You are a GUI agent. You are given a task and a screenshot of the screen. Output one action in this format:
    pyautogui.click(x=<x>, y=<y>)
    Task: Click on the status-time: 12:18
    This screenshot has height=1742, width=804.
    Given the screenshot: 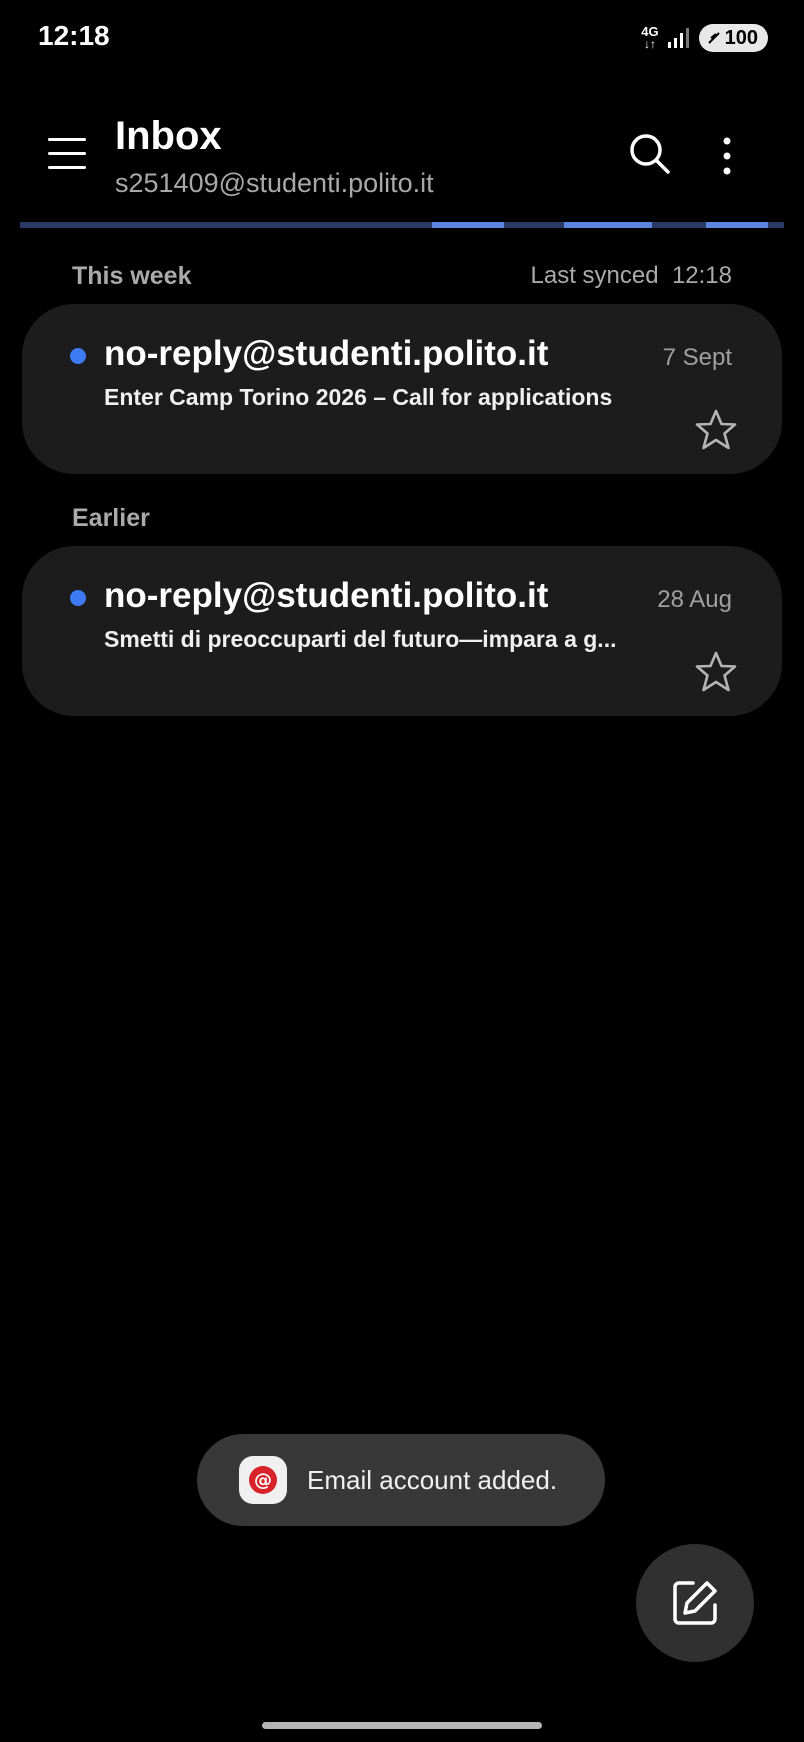 What is the action you would take?
    pyautogui.click(x=74, y=35)
    